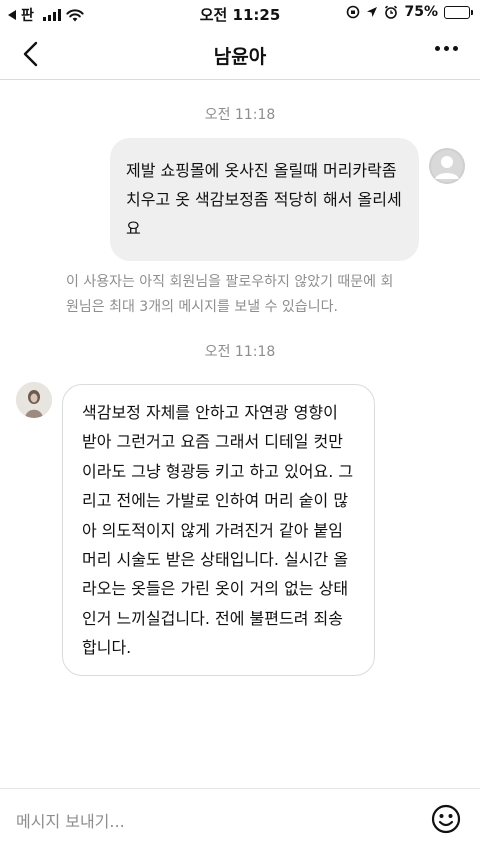  I want to click on battery-icon, so click(458, 12).